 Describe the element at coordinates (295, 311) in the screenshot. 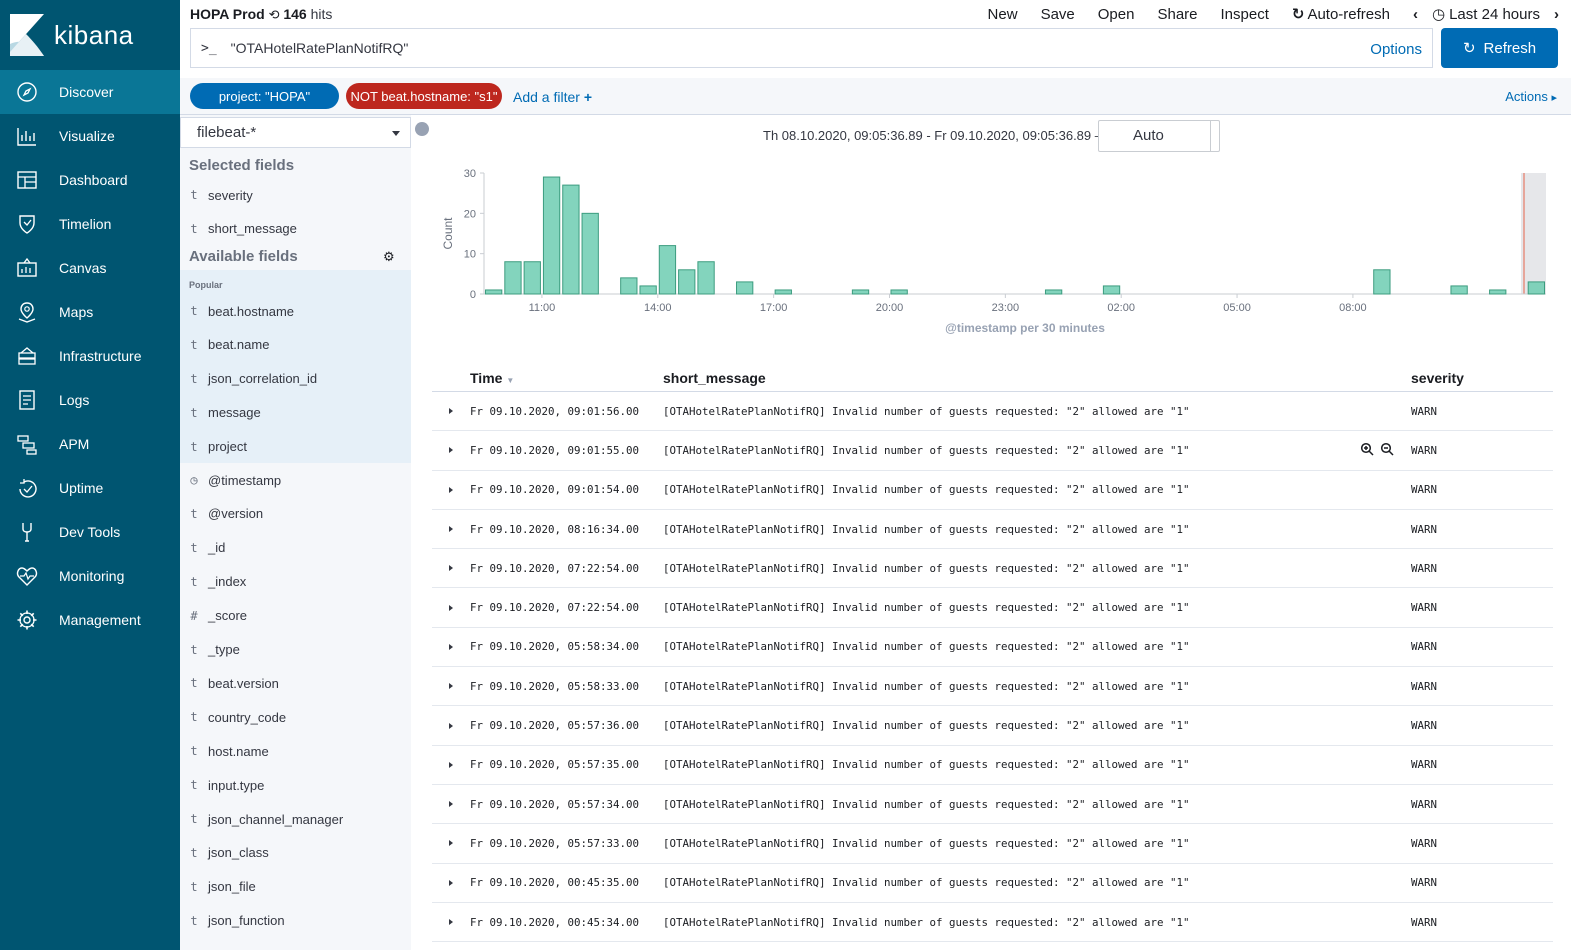

I see `field-item: t beat.hostname` at that location.